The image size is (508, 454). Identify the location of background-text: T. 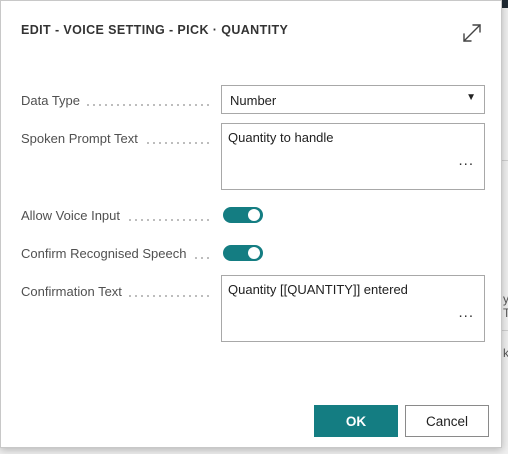
(505, 313).